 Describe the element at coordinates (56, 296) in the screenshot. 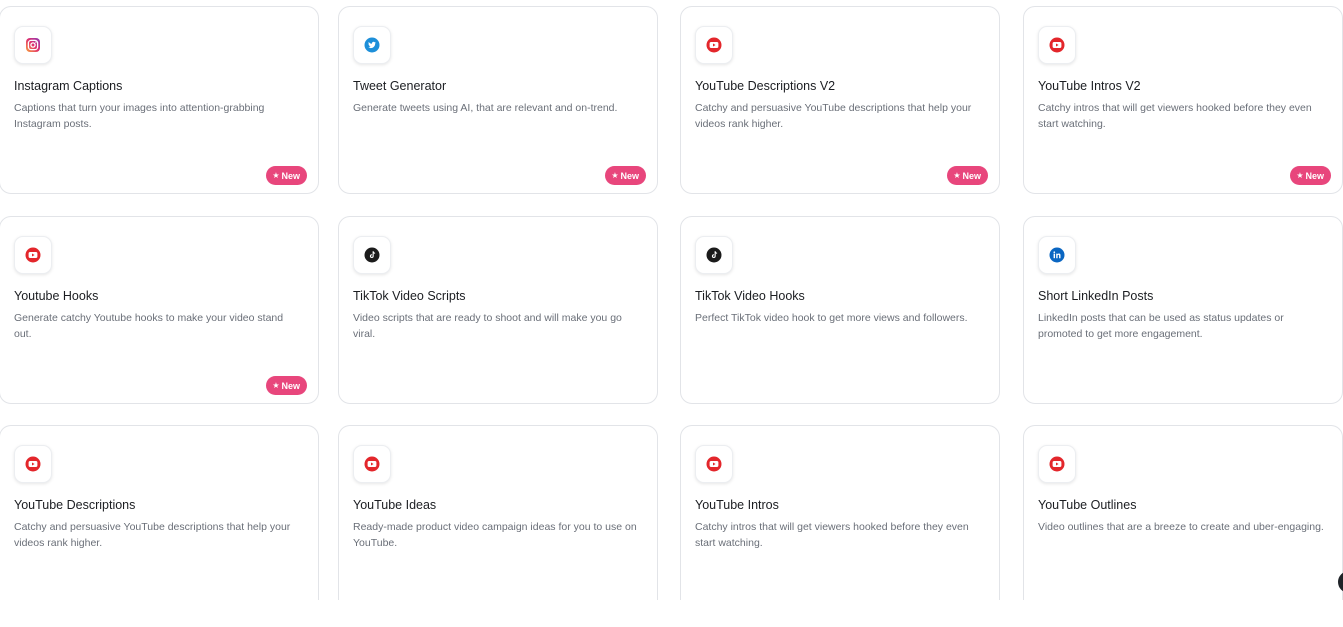

I see `card-title: Youtube Hooks` at that location.